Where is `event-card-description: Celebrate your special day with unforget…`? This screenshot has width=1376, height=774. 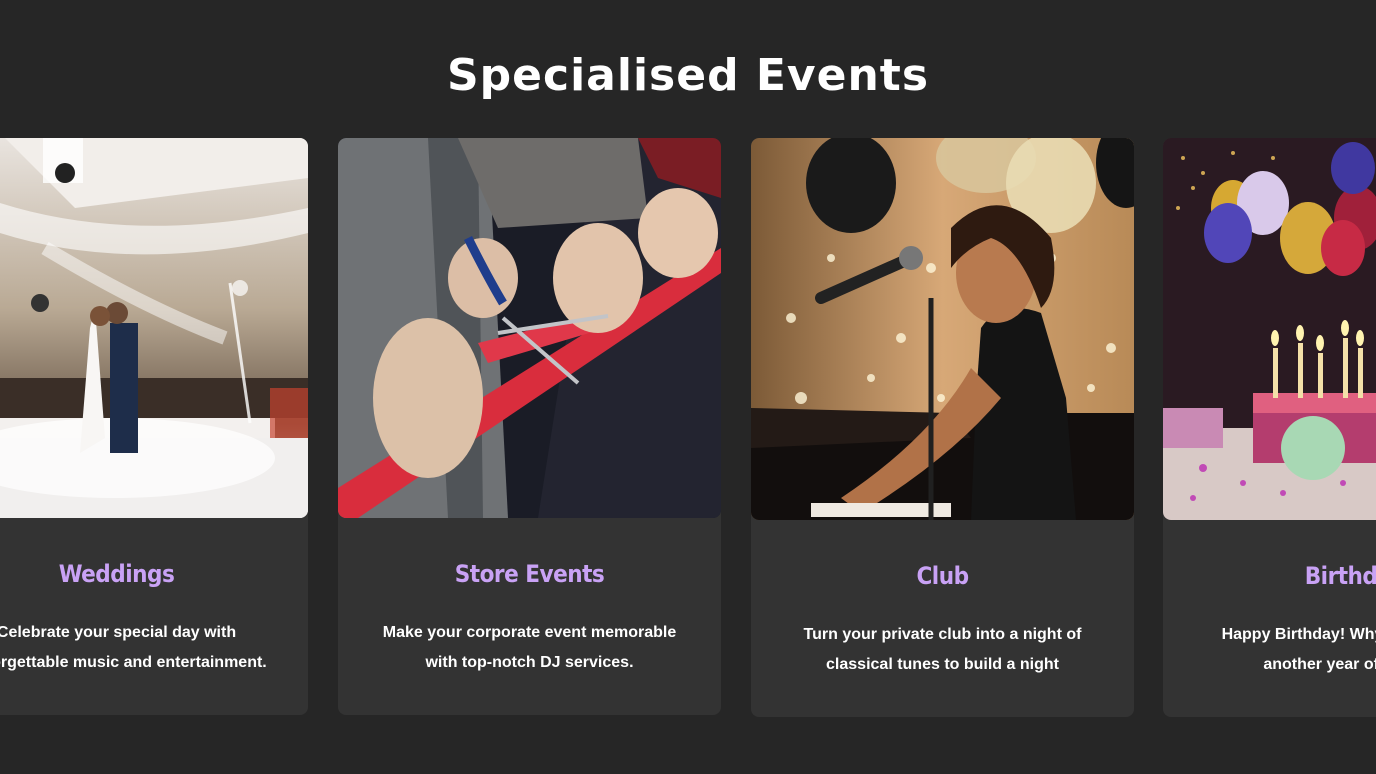 event-card-description: Celebrate your special day with unforget… is located at coordinates (133, 647).